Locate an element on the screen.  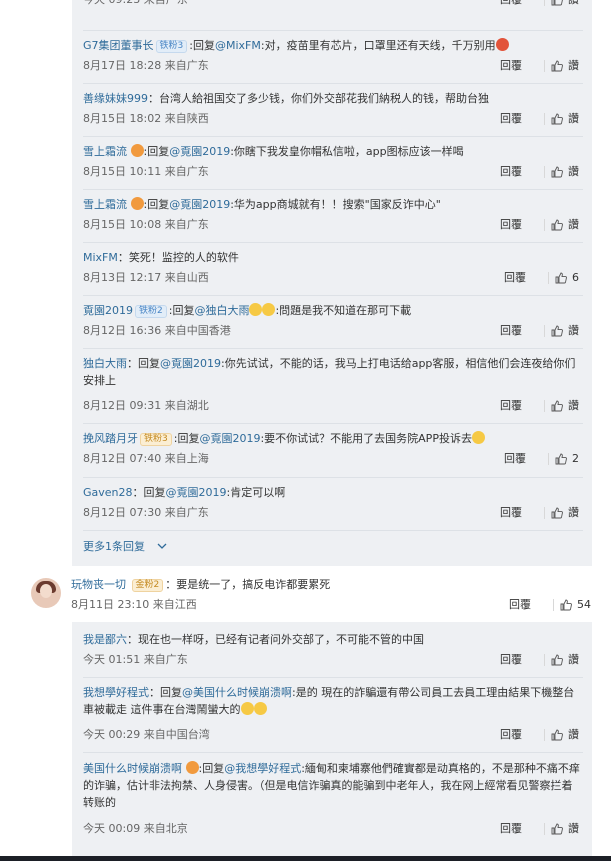
mention-link: @MixFM is located at coordinates (238, 45).